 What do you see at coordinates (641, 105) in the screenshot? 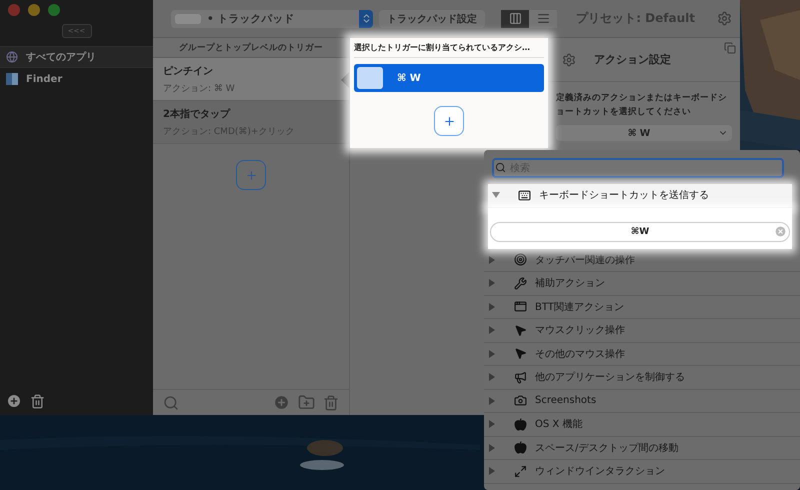
I see `description: 定義済みのアクションまたはキーボードショートカットを選択してください` at bounding box center [641, 105].